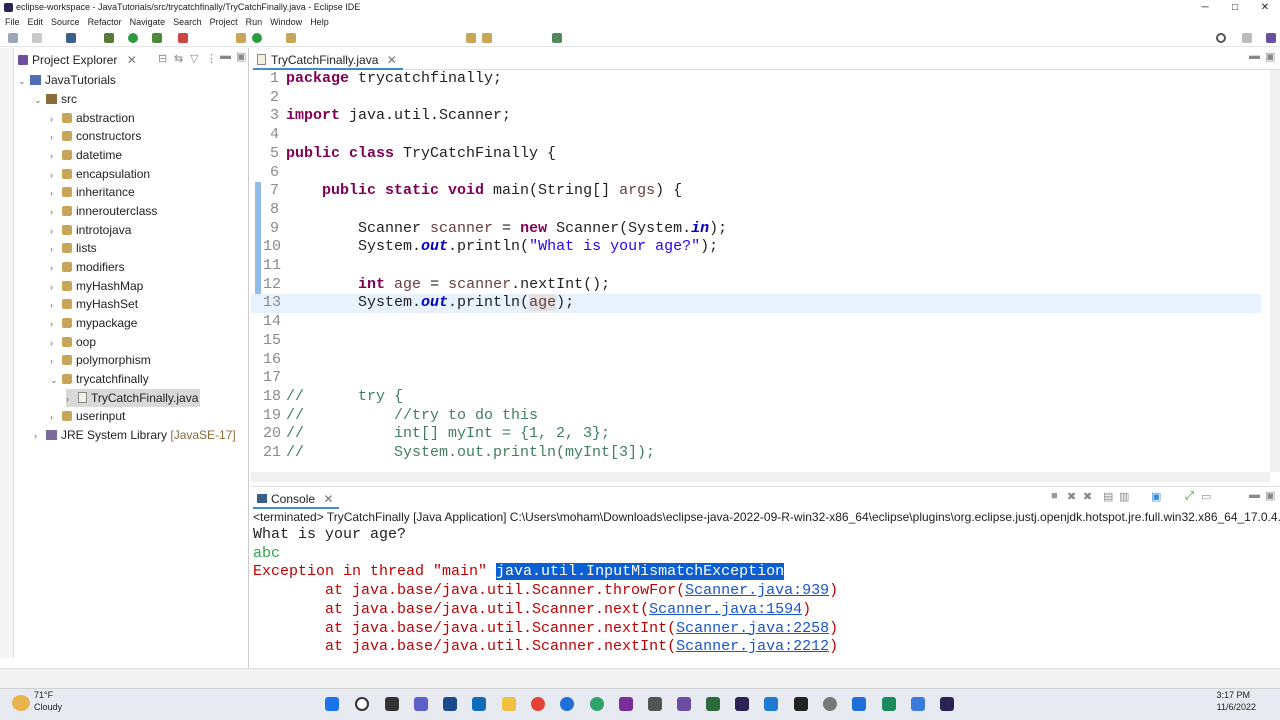 Image resolution: width=1280 pixels, height=720 pixels. What do you see at coordinates (742, 704) in the screenshot?
I see `eclipse-taskbar-icon` at bounding box center [742, 704].